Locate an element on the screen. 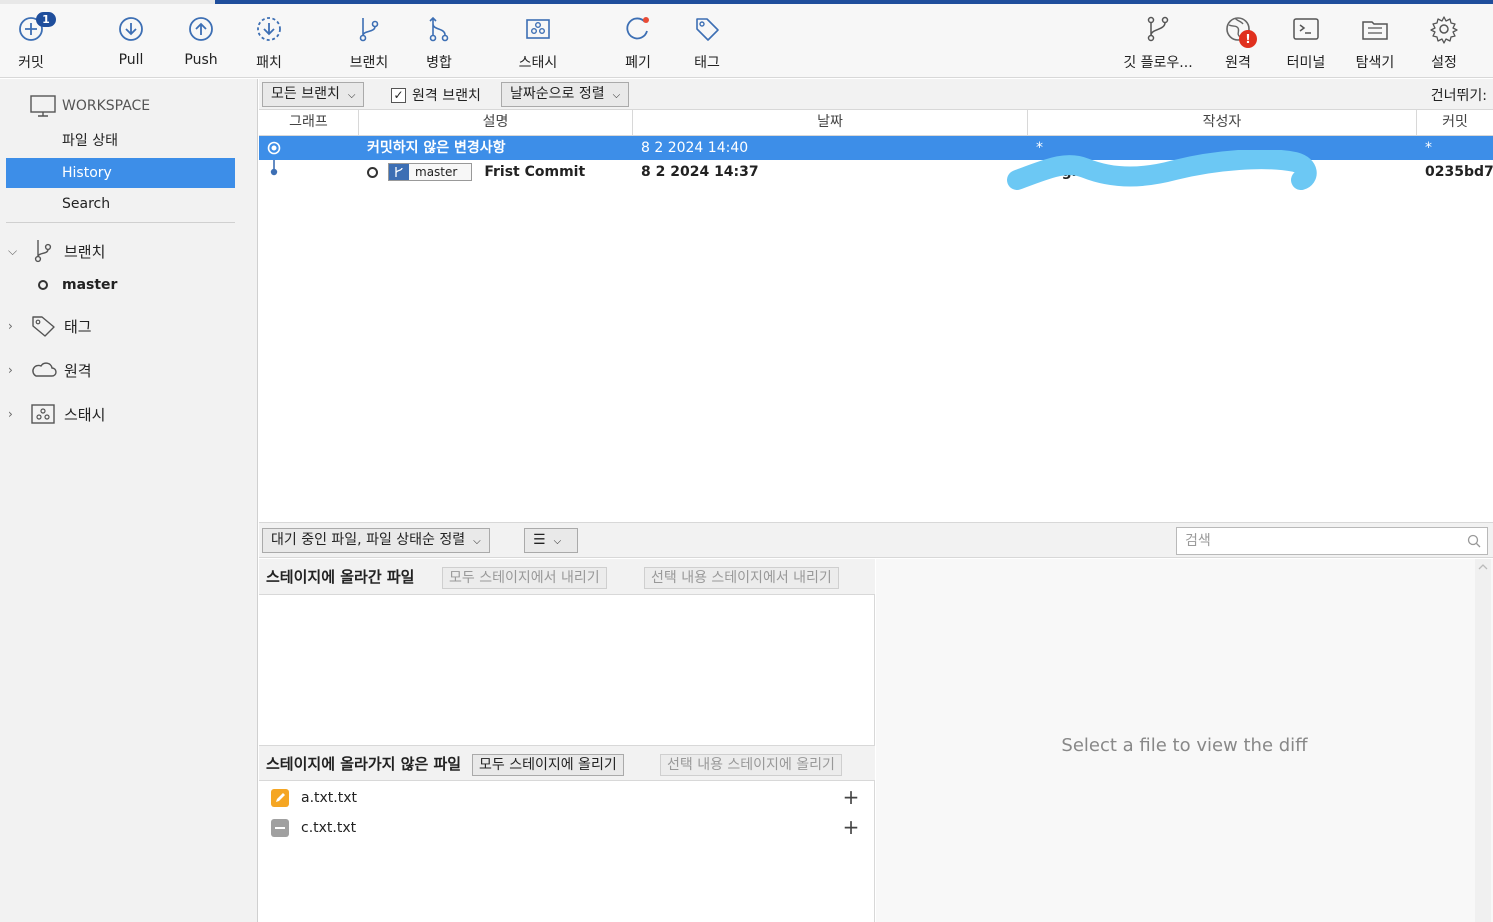 The image size is (1493, 922). pull-button: Pull is located at coordinates (131, 41).